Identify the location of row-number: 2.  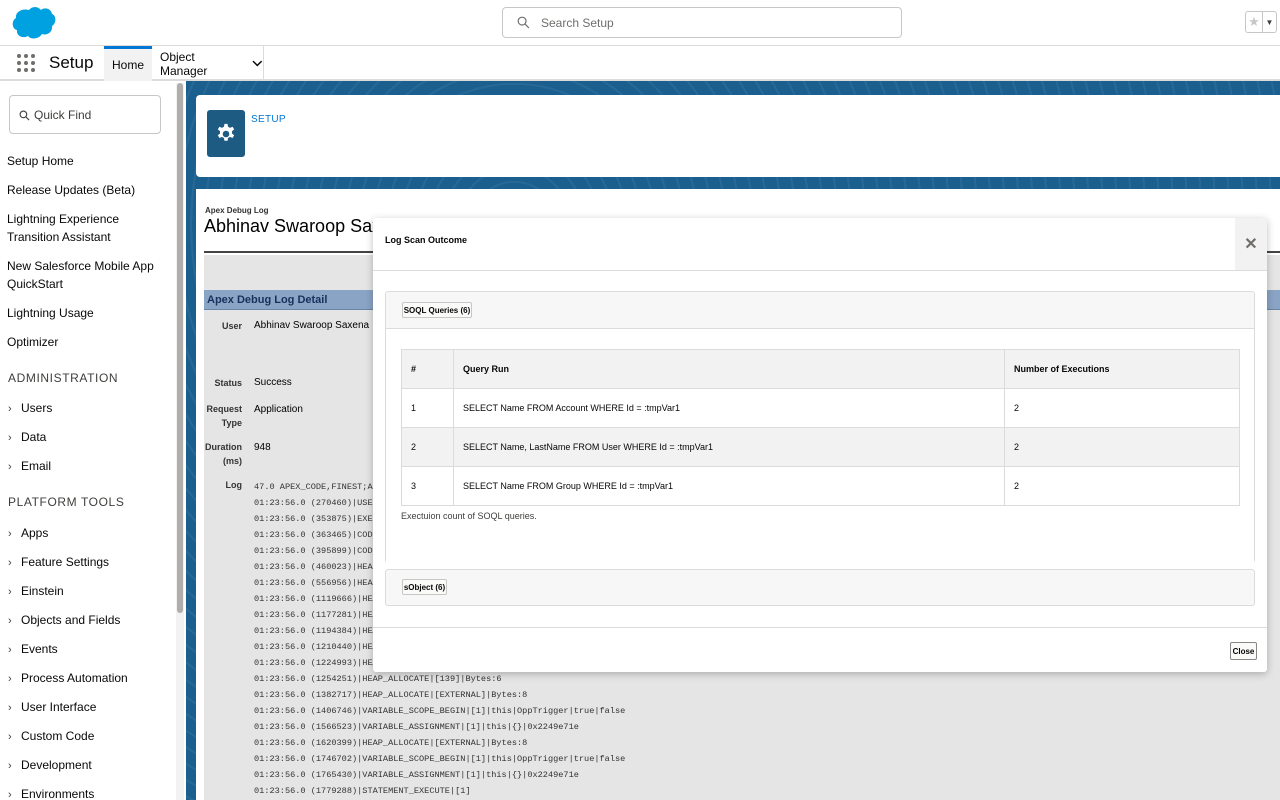
(427, 447).